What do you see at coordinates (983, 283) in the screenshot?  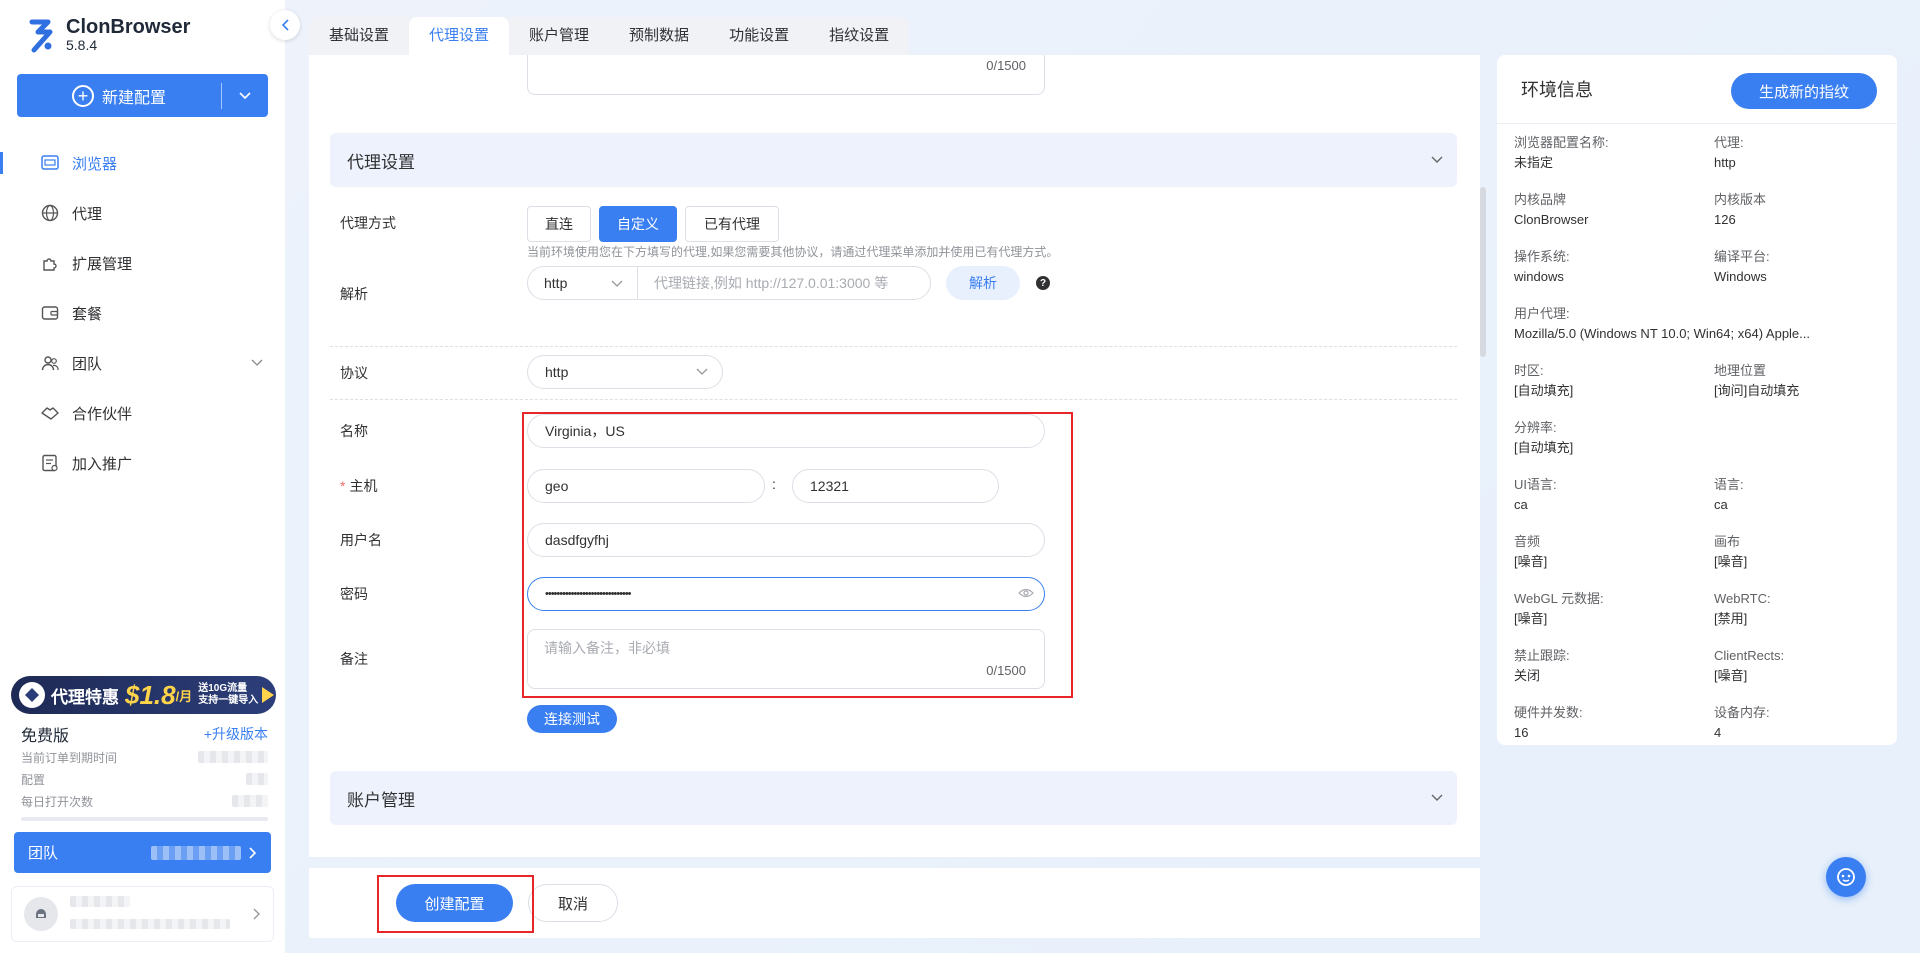 I see `parse-button: 解析` at bounding box center [983, 283].